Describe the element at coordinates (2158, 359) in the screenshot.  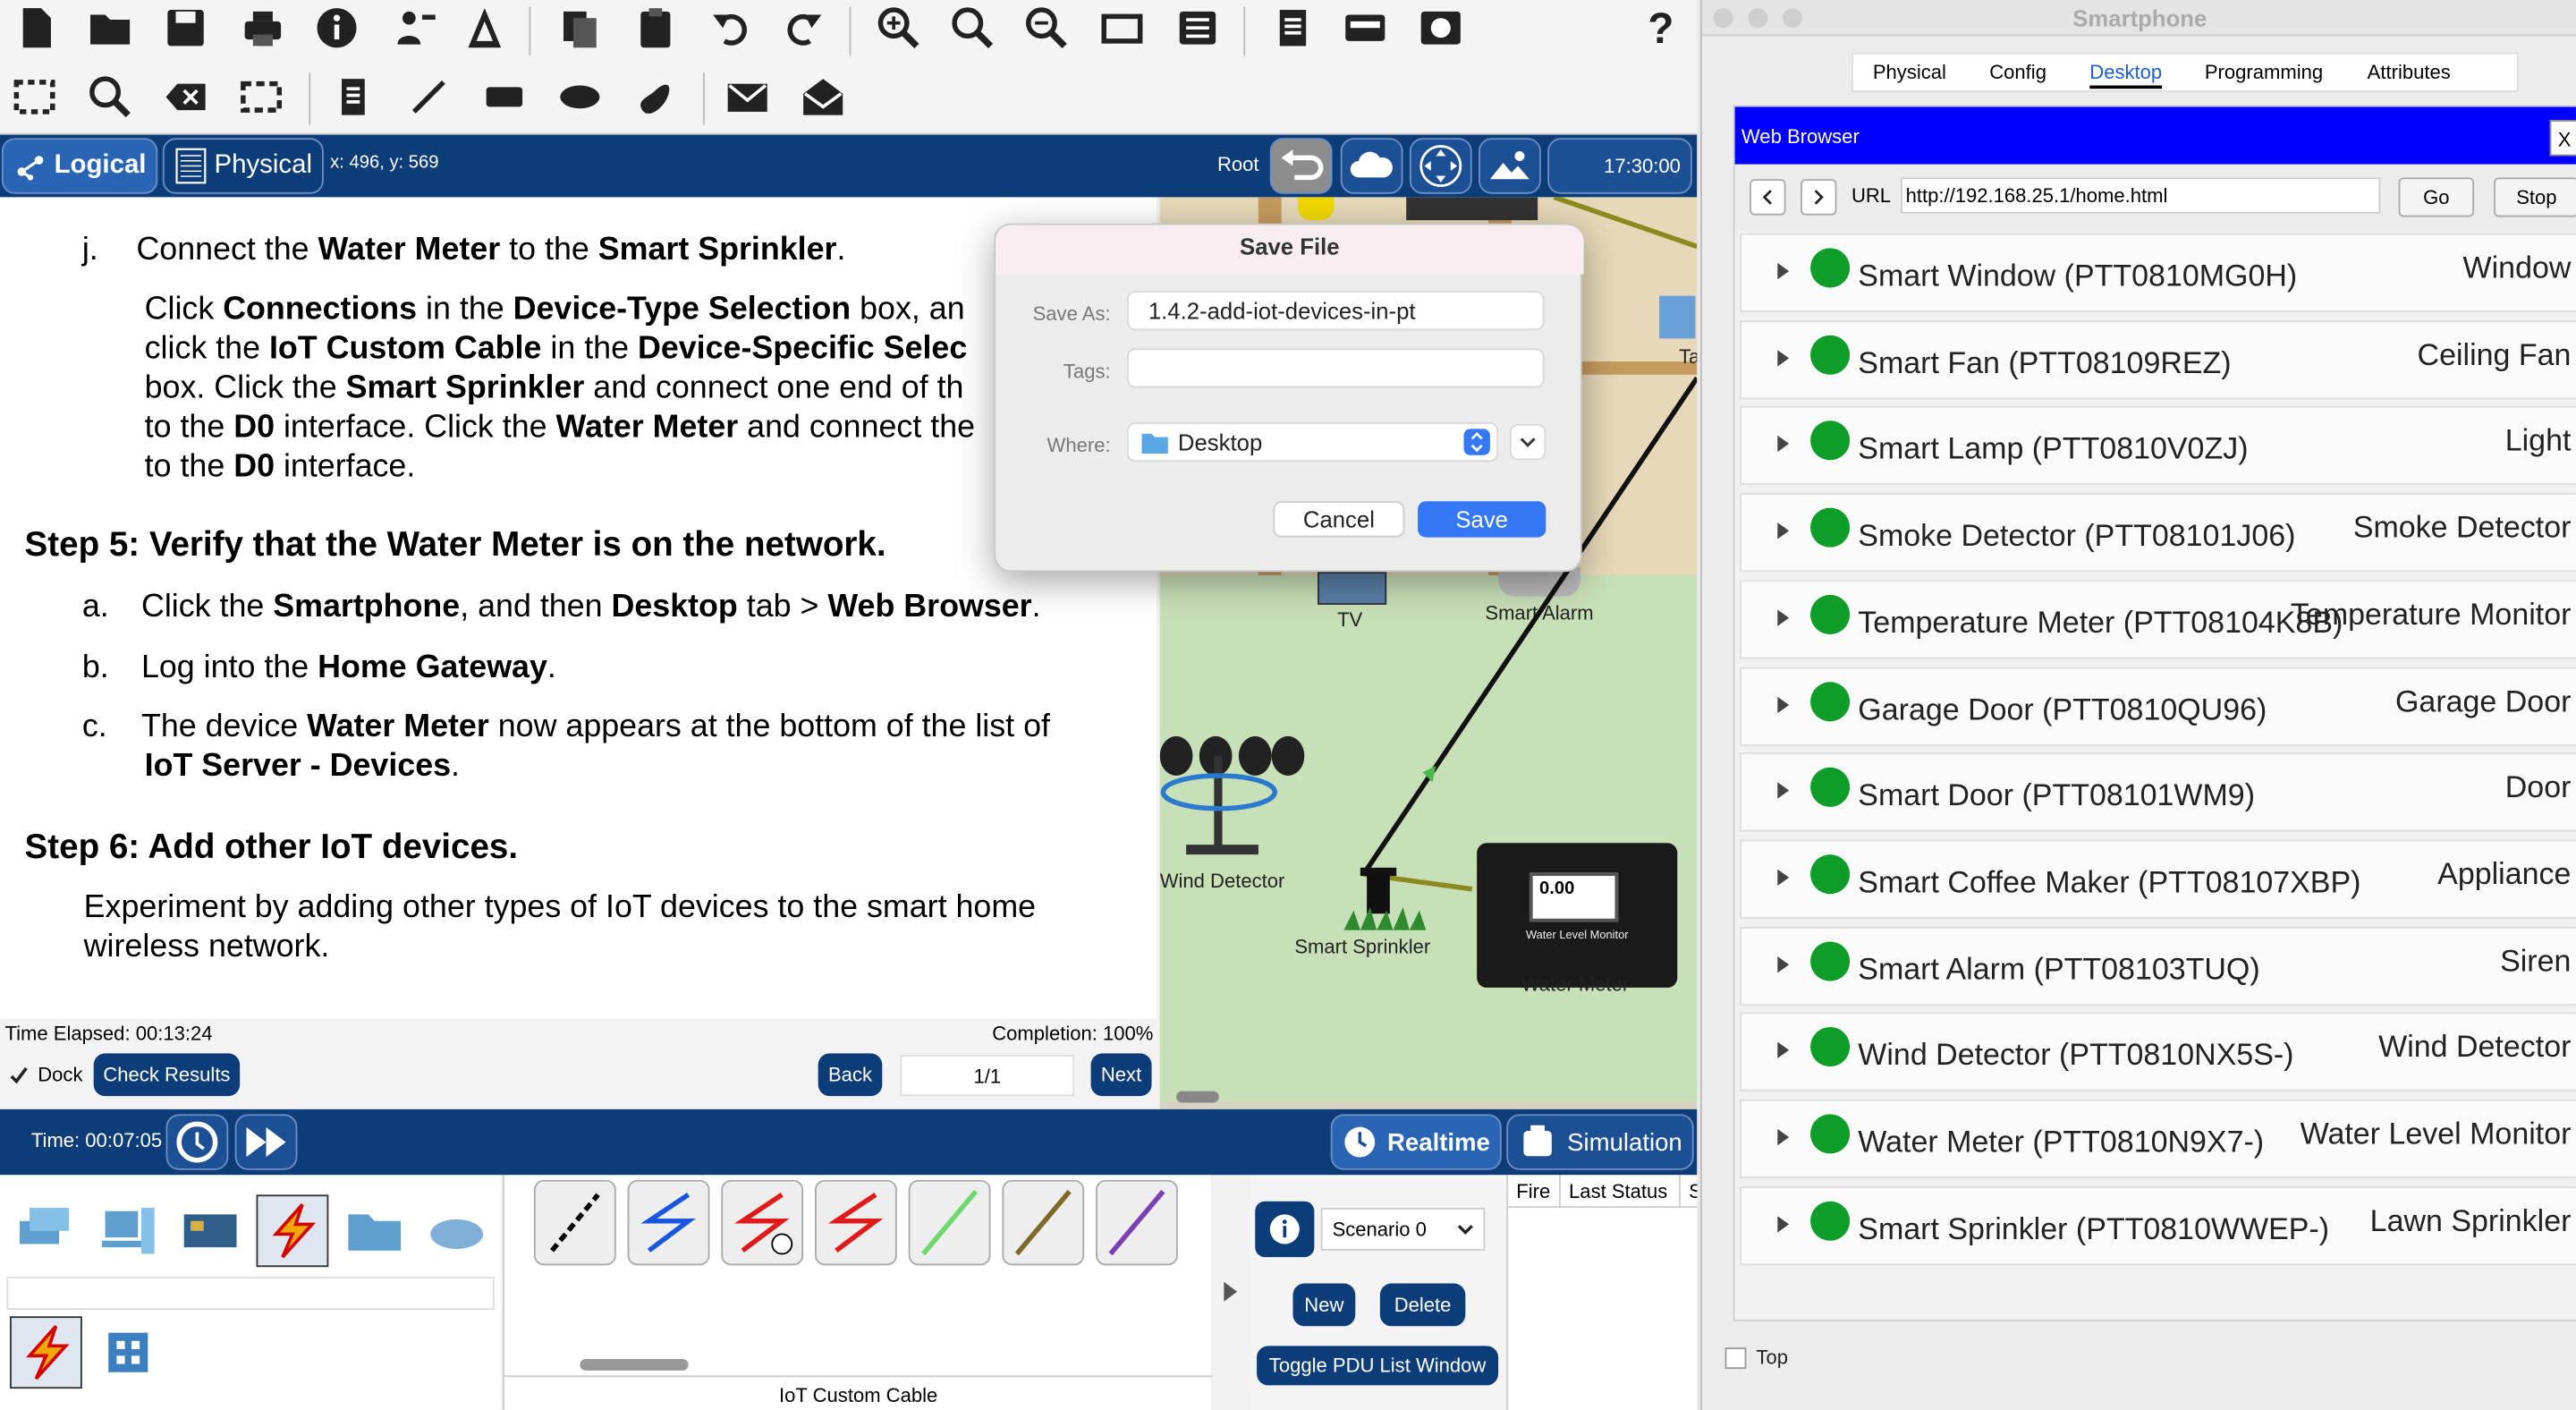
I see `device-row: Smart Fan (PTT08109REZ) Ceiling Fan` at that location.